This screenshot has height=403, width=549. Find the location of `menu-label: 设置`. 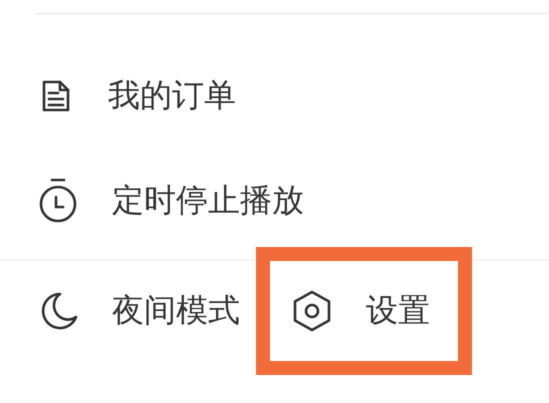

menu-label: 设置 is located at coordinates (398, 311).